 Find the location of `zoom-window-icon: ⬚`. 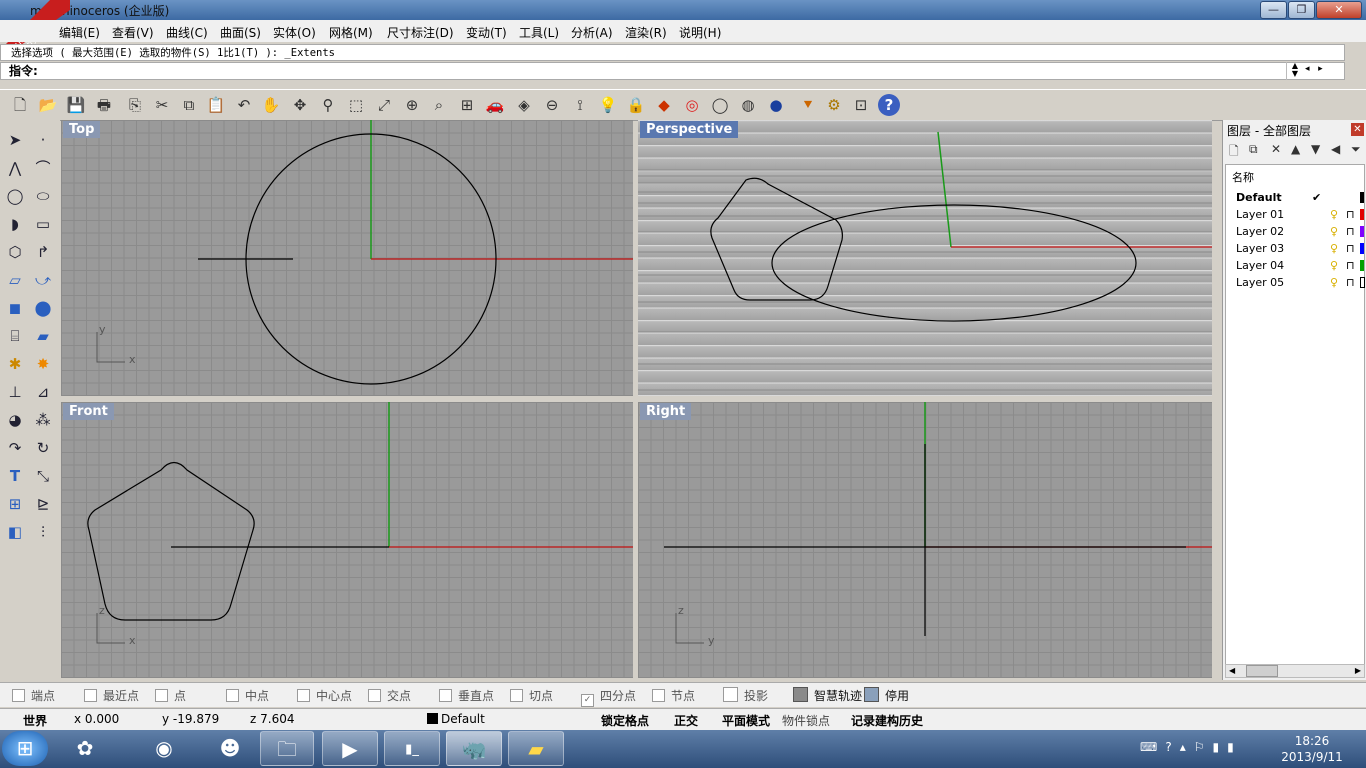

zoom-window-icon: ⬚ is located at coordinates (356, 105).